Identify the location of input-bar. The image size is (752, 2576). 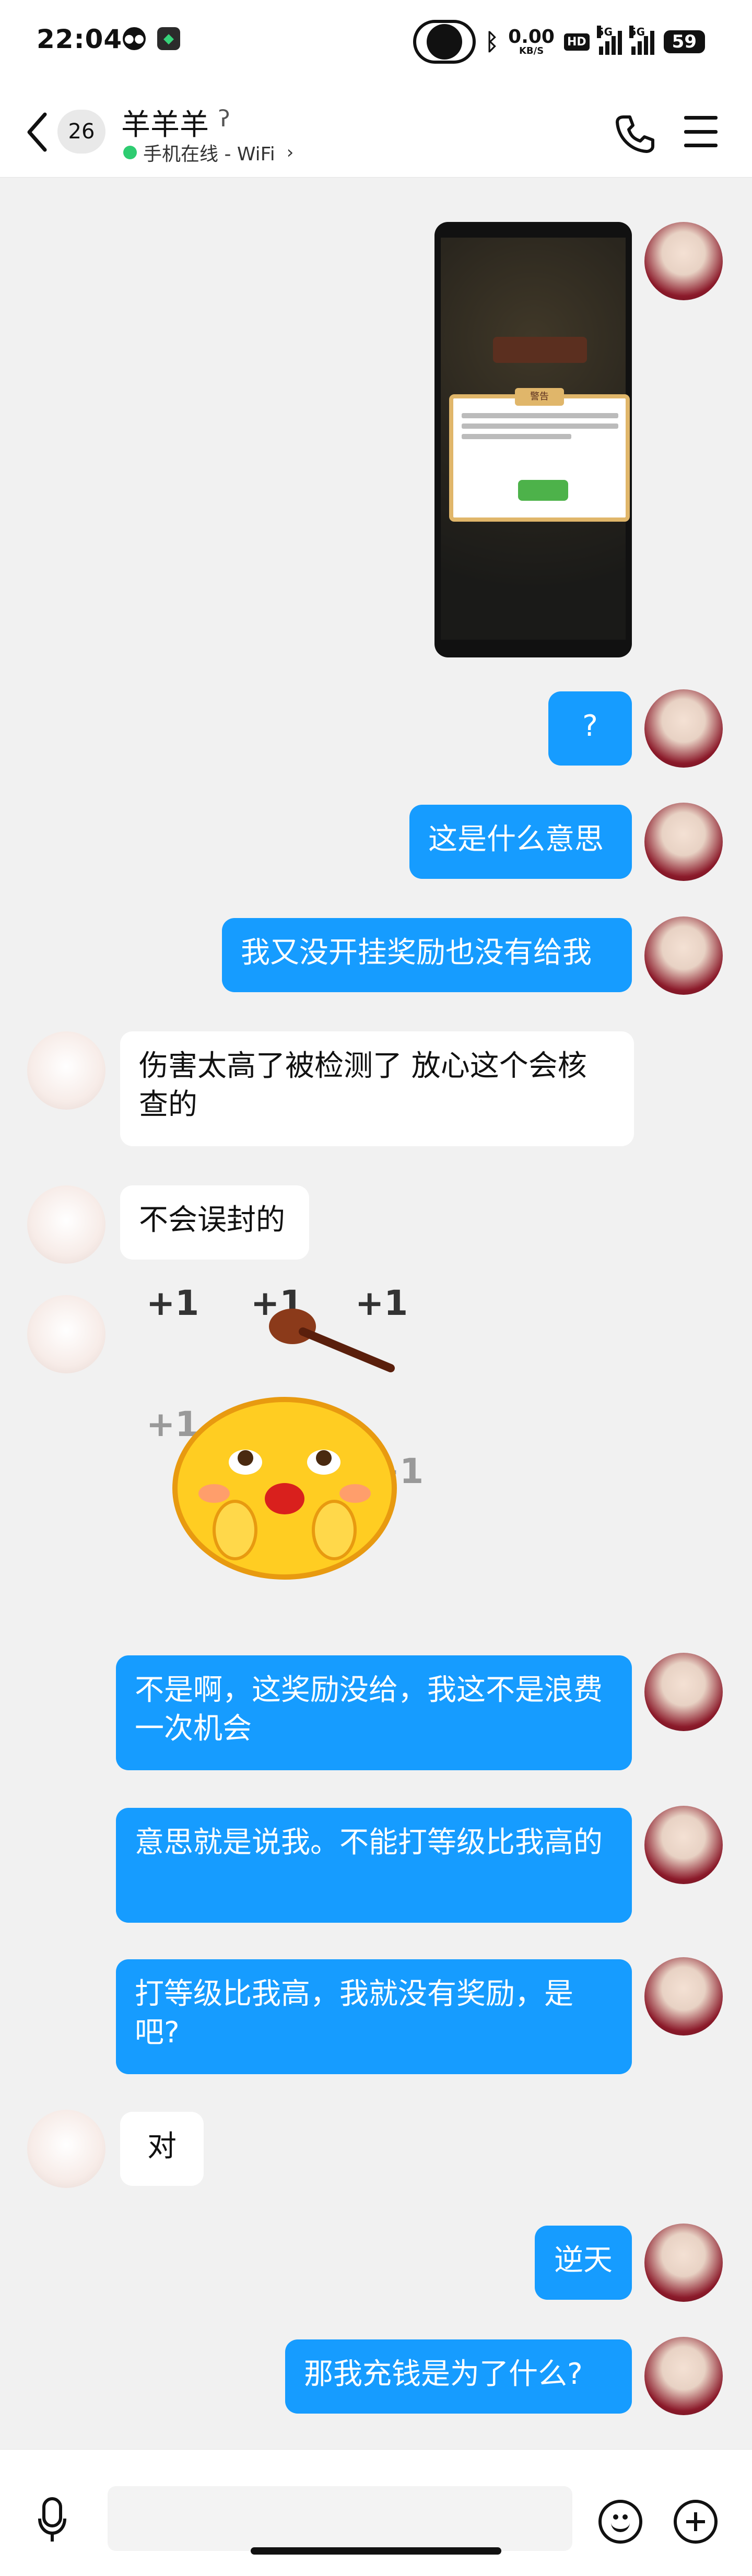
(376, 2512).